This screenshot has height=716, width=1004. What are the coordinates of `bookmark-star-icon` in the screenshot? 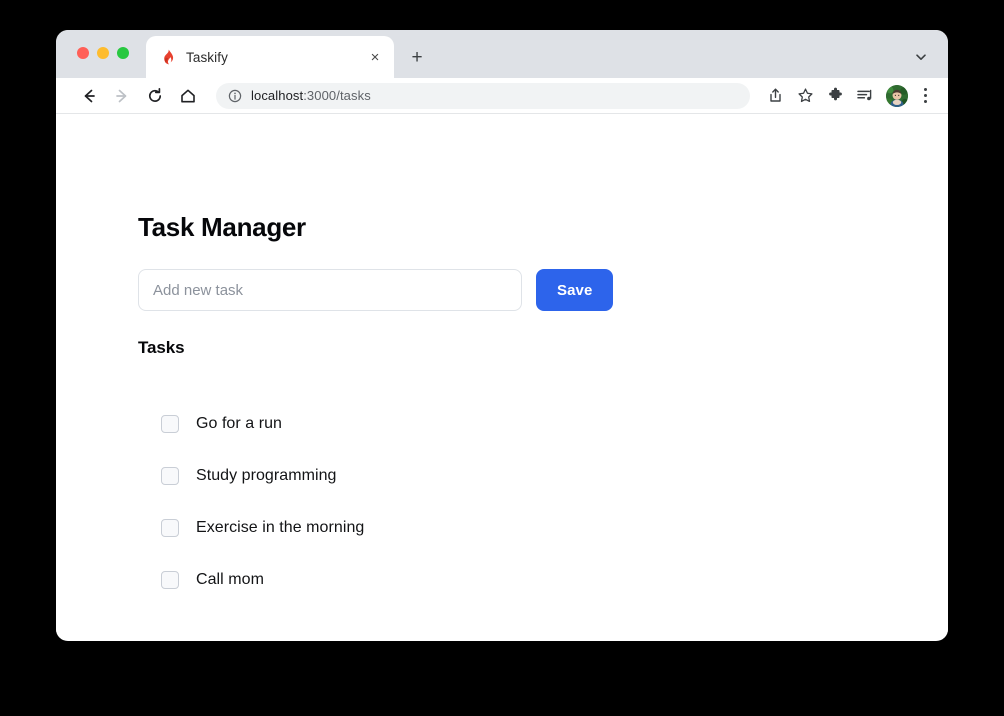 It's located at (805, 96).